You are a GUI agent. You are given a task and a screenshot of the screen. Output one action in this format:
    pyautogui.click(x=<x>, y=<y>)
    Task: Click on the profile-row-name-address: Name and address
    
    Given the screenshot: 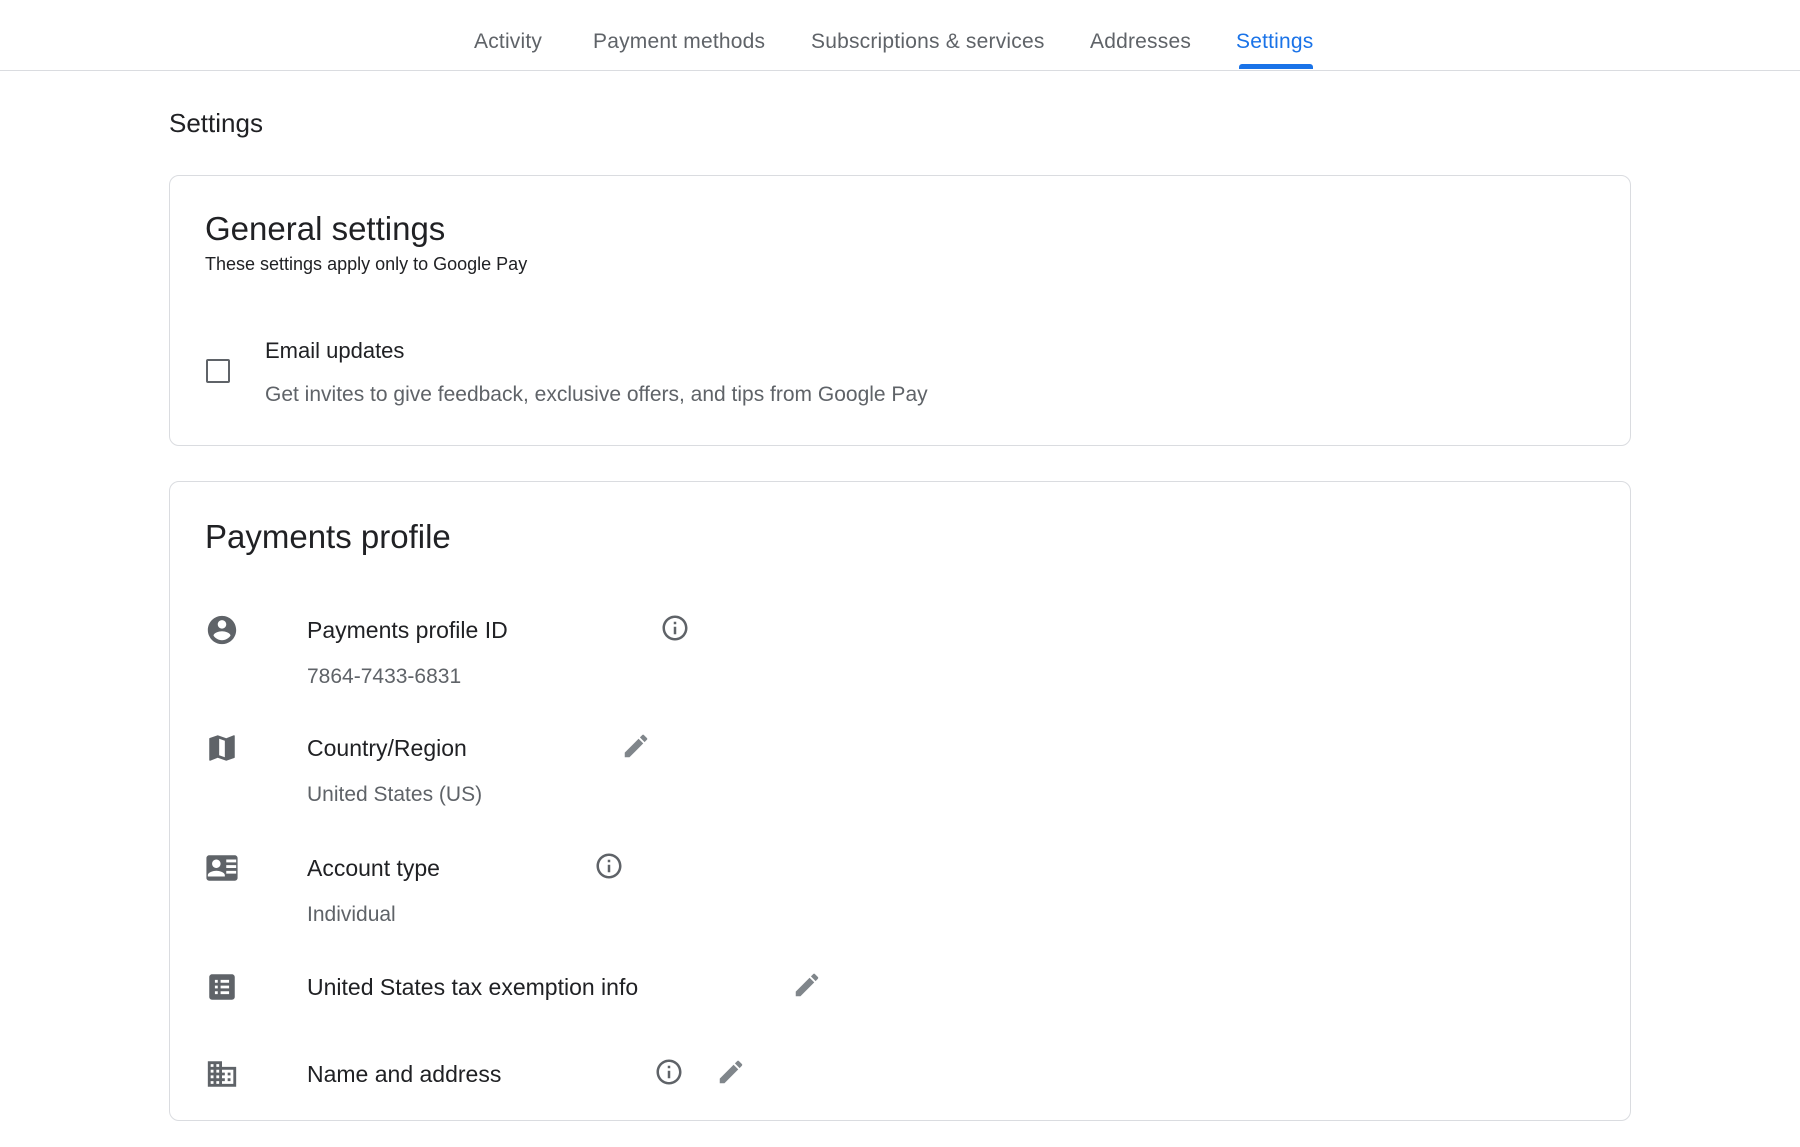 What is the action you would take?
    pyautogui.click(x=895, y=1102)
    